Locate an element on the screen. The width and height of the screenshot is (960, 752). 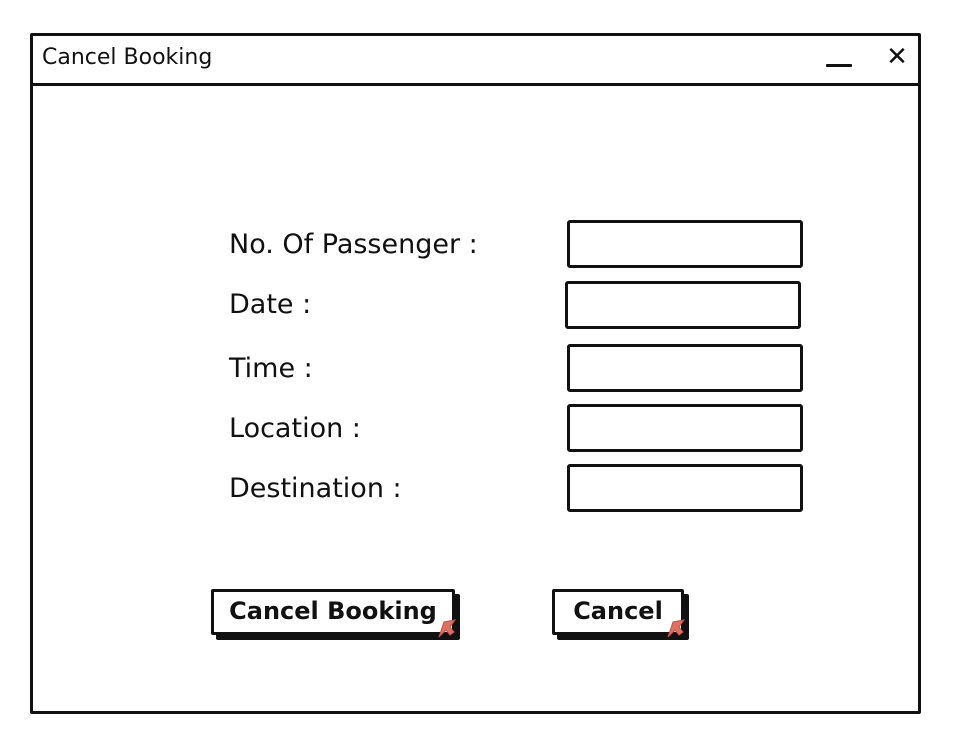
cancel-booking-button-label: Cancel Booking is located at coordinates (333, 611).